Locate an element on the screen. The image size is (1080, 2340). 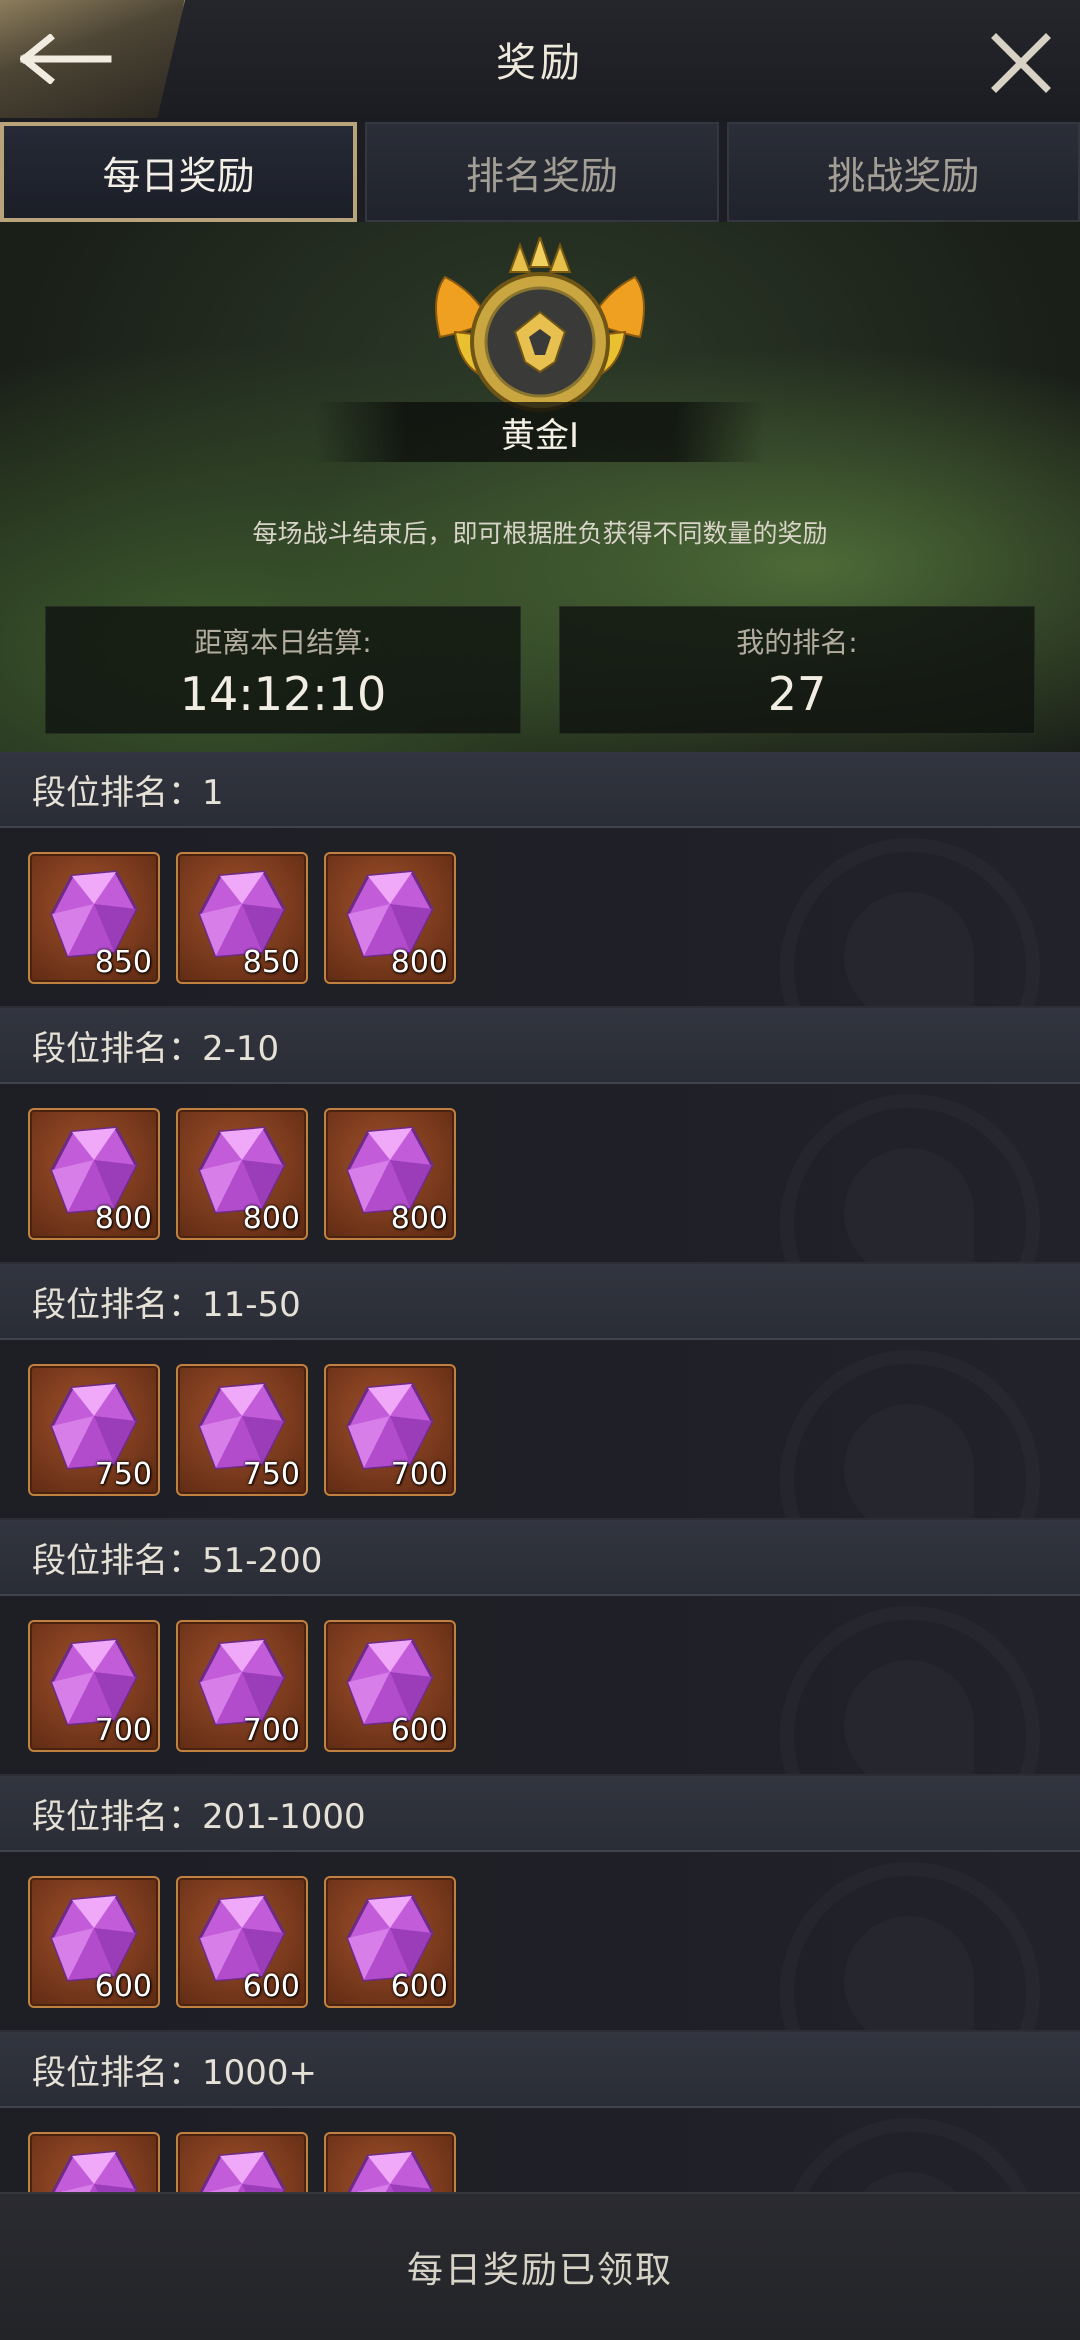
tab-bar: 每日奖励 排名奖励 挑战奖励 is located at coordinates (540, 172).